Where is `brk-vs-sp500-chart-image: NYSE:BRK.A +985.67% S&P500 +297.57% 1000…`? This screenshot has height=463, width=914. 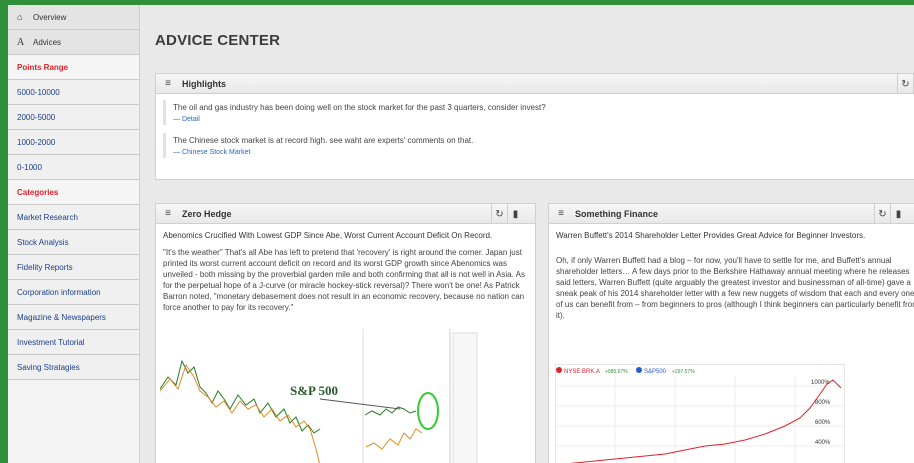
brk-vs-sp500-chart-image: NYSE:BRK.A +985.67% S&P500 +297.57% 1000… is located at coordinates (700, 413).